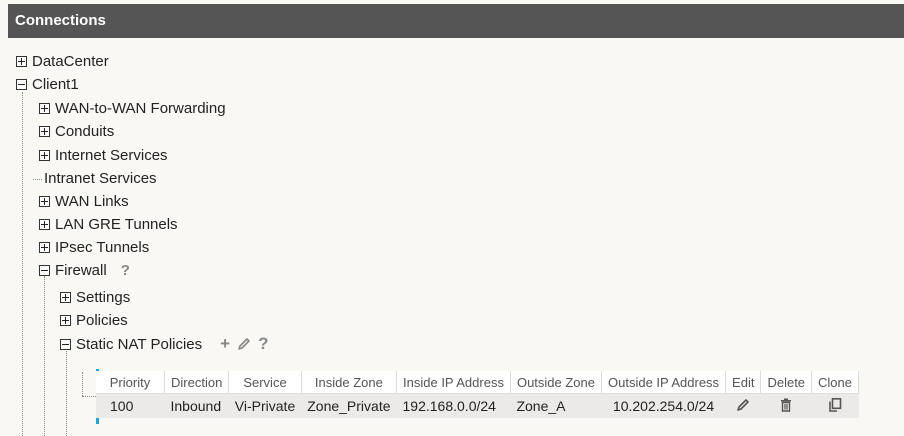 Image resolution: width=904 pixels, height=436 pixels. I want to click on tree-node-ipsec-tunnels: IPsec Tunnels, so click(94, 247).